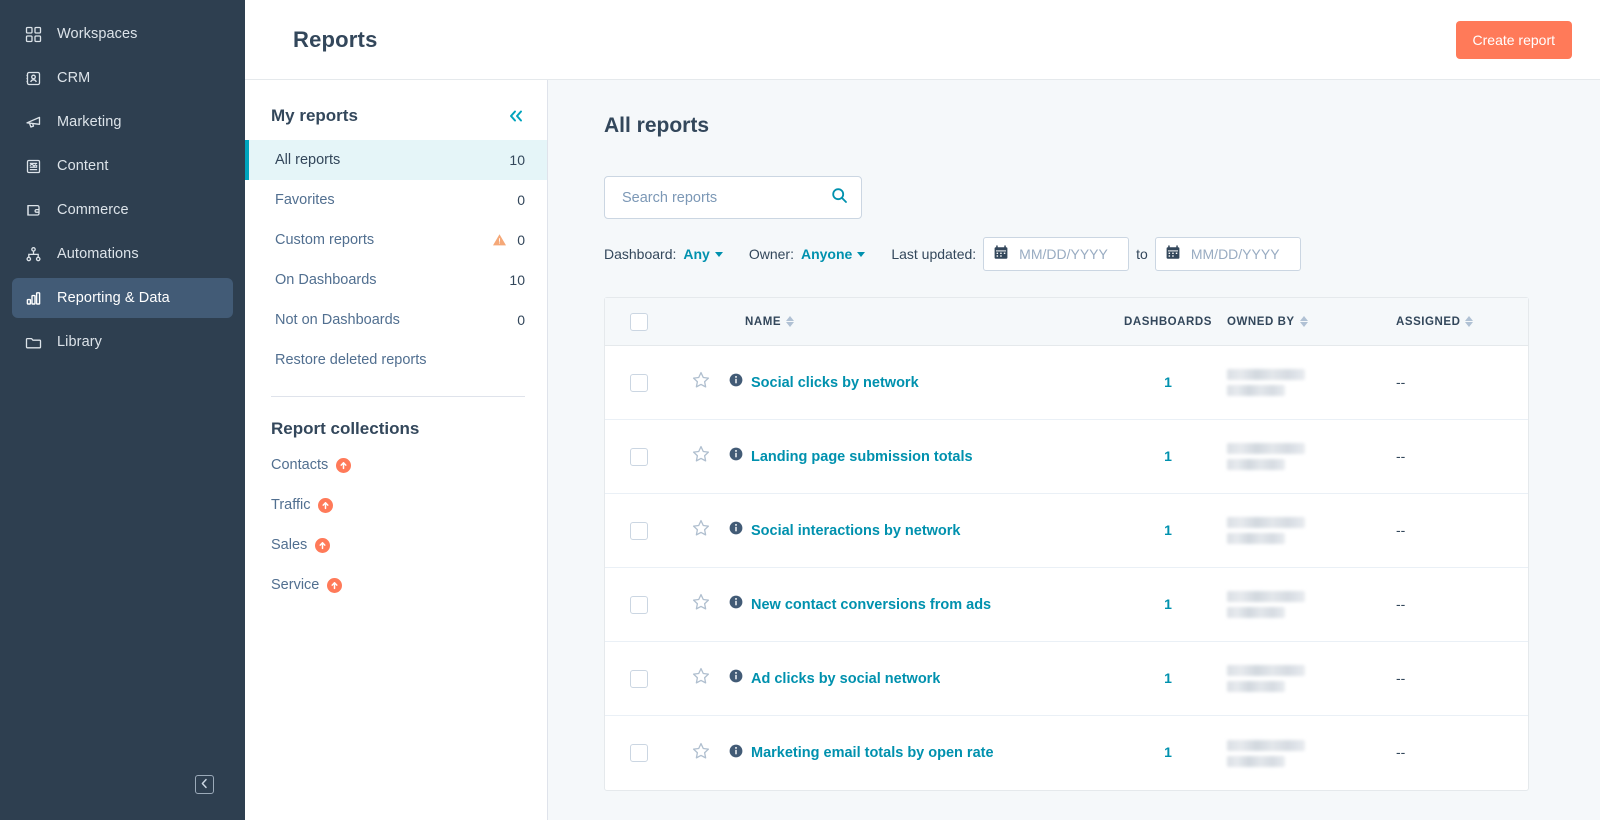 This screenshot has width=1600, height=820. I want to click on date-to-field, so click(1227, 254).